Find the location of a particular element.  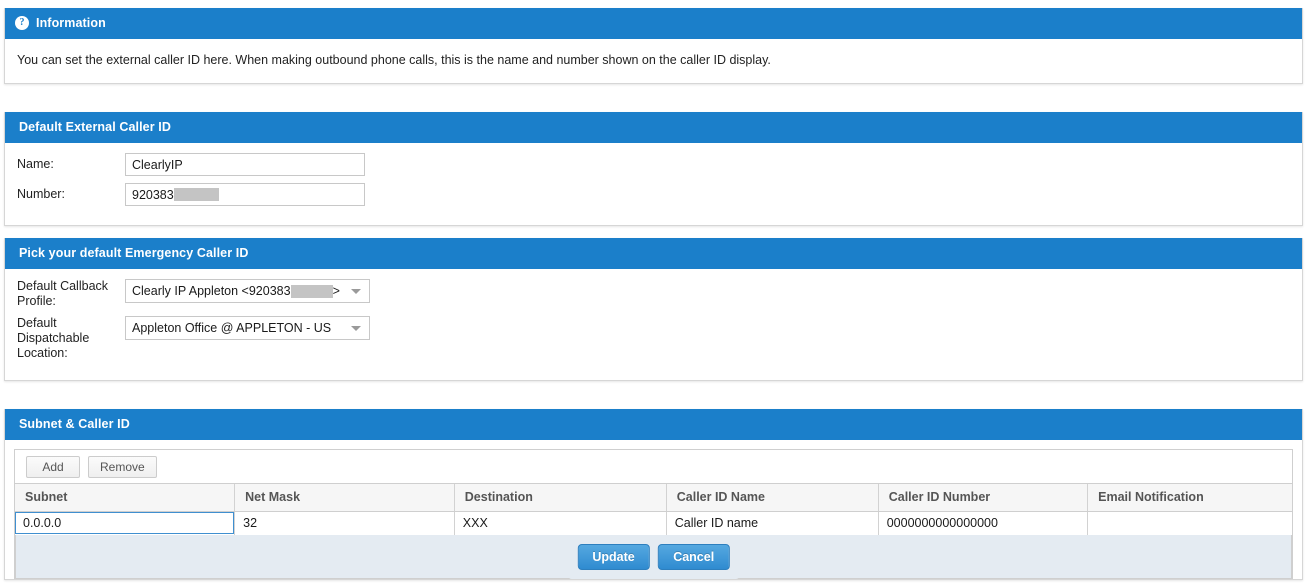

cell-email-notification is located at coordinates (1189, 523).